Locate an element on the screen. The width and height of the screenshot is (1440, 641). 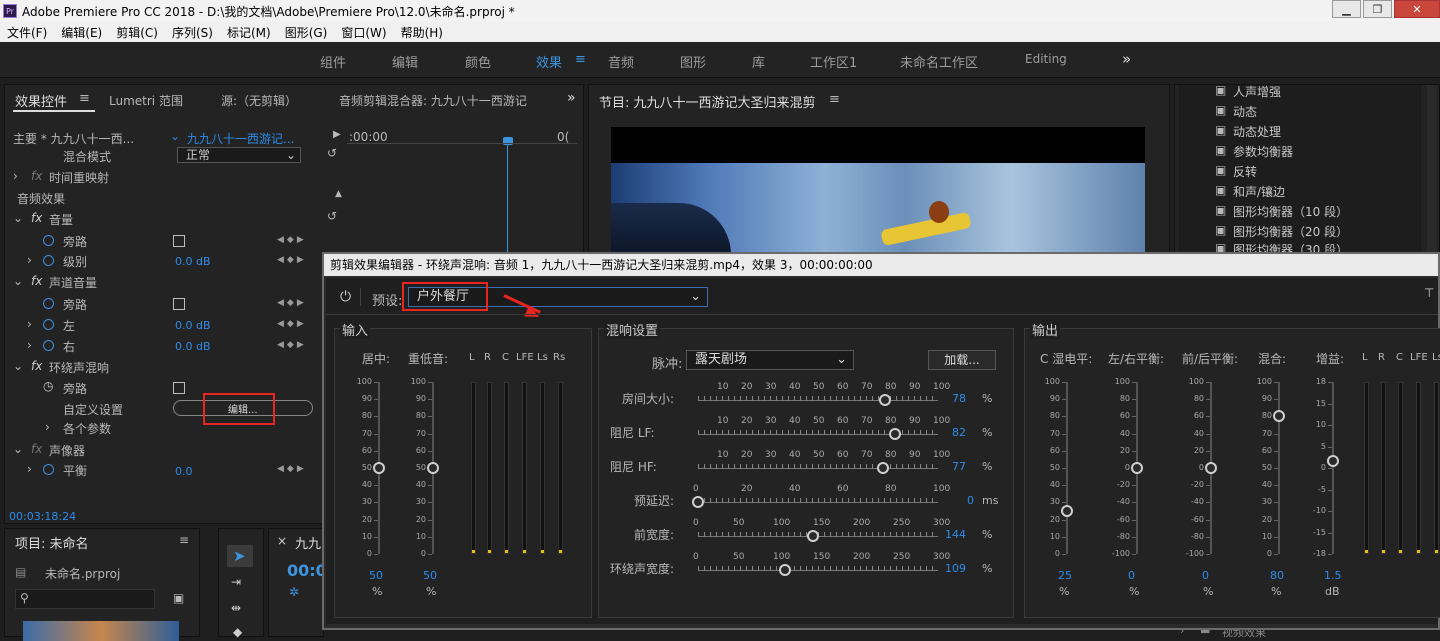
effect-item: 图形均衡器（10 段） is located at coordinates (1290, 211).